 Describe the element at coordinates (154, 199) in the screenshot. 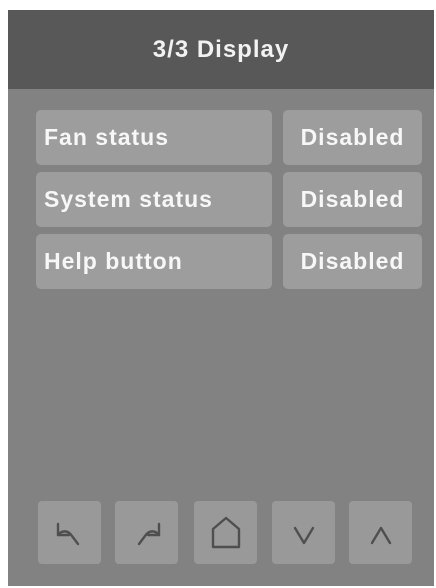

I see `system-status-label: System status` at that location.